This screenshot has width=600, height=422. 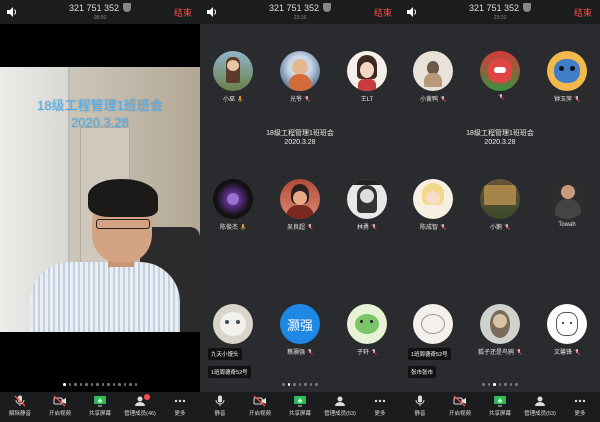 What do you see at coordinates (567, 225) in the screenshot?
I see `participant-name: Towah` at bounding box center [567, 225].